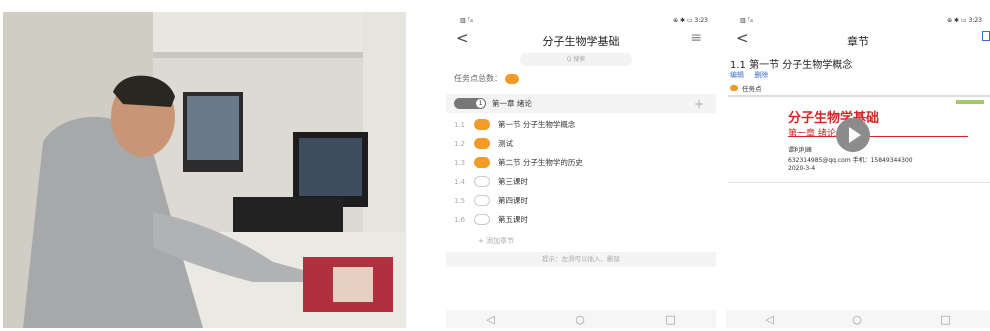 Image resolution: width=990 pixels, height=331 pixels. I want to click on section-number: 1.6, so click(460, 219).